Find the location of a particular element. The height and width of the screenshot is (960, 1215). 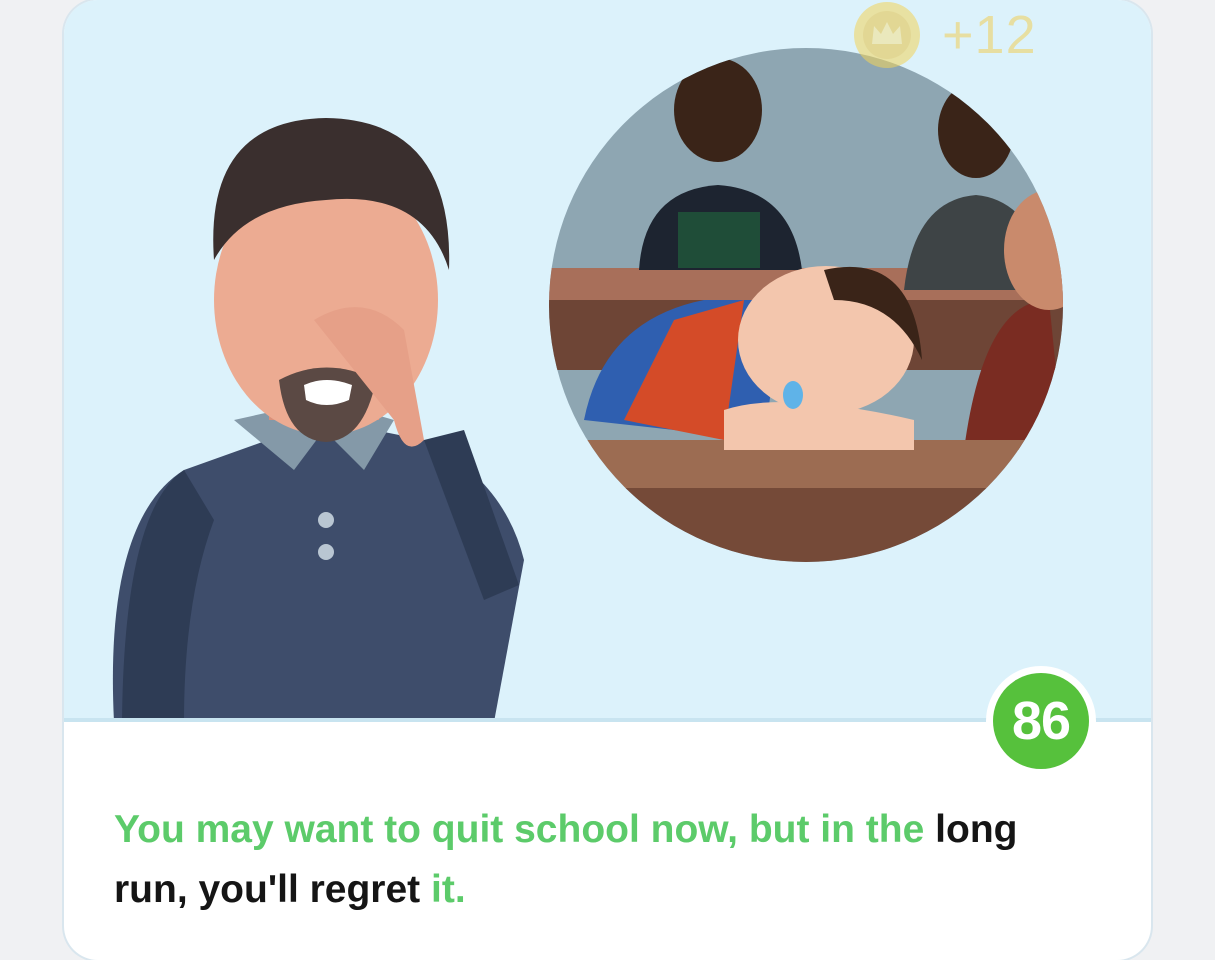

sentence-part-highlighted-end: it. is located at coordinates (448, 889).